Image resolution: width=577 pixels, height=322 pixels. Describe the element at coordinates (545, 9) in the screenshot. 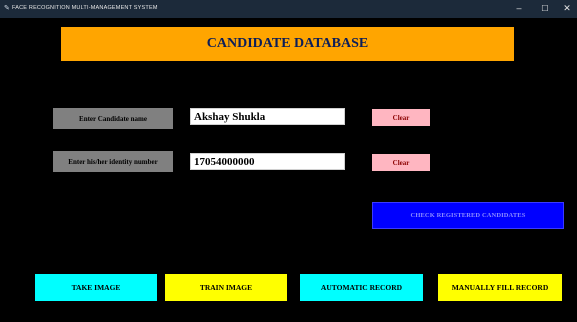

I see `maximize-icon: ☐` at that location.